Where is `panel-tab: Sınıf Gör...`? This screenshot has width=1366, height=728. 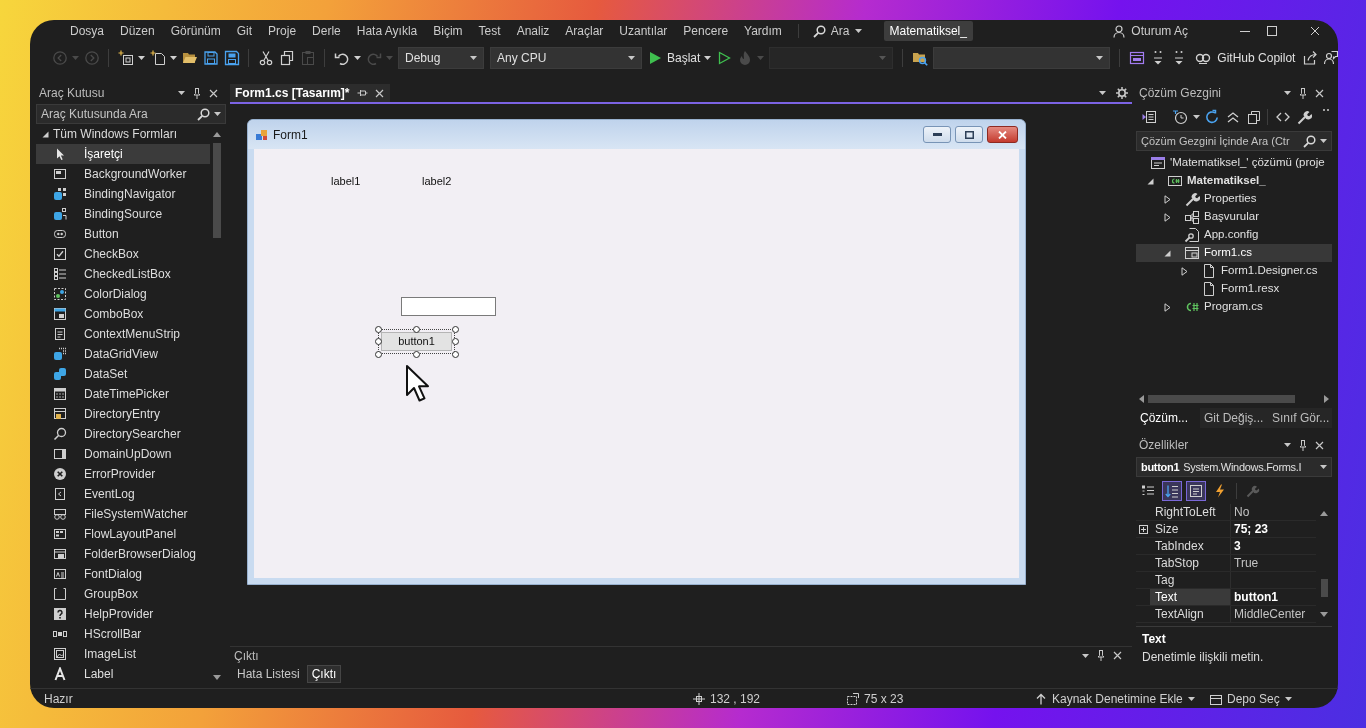
panel-tab: Sınıf Gör... is located at coordinates (1300, 418).